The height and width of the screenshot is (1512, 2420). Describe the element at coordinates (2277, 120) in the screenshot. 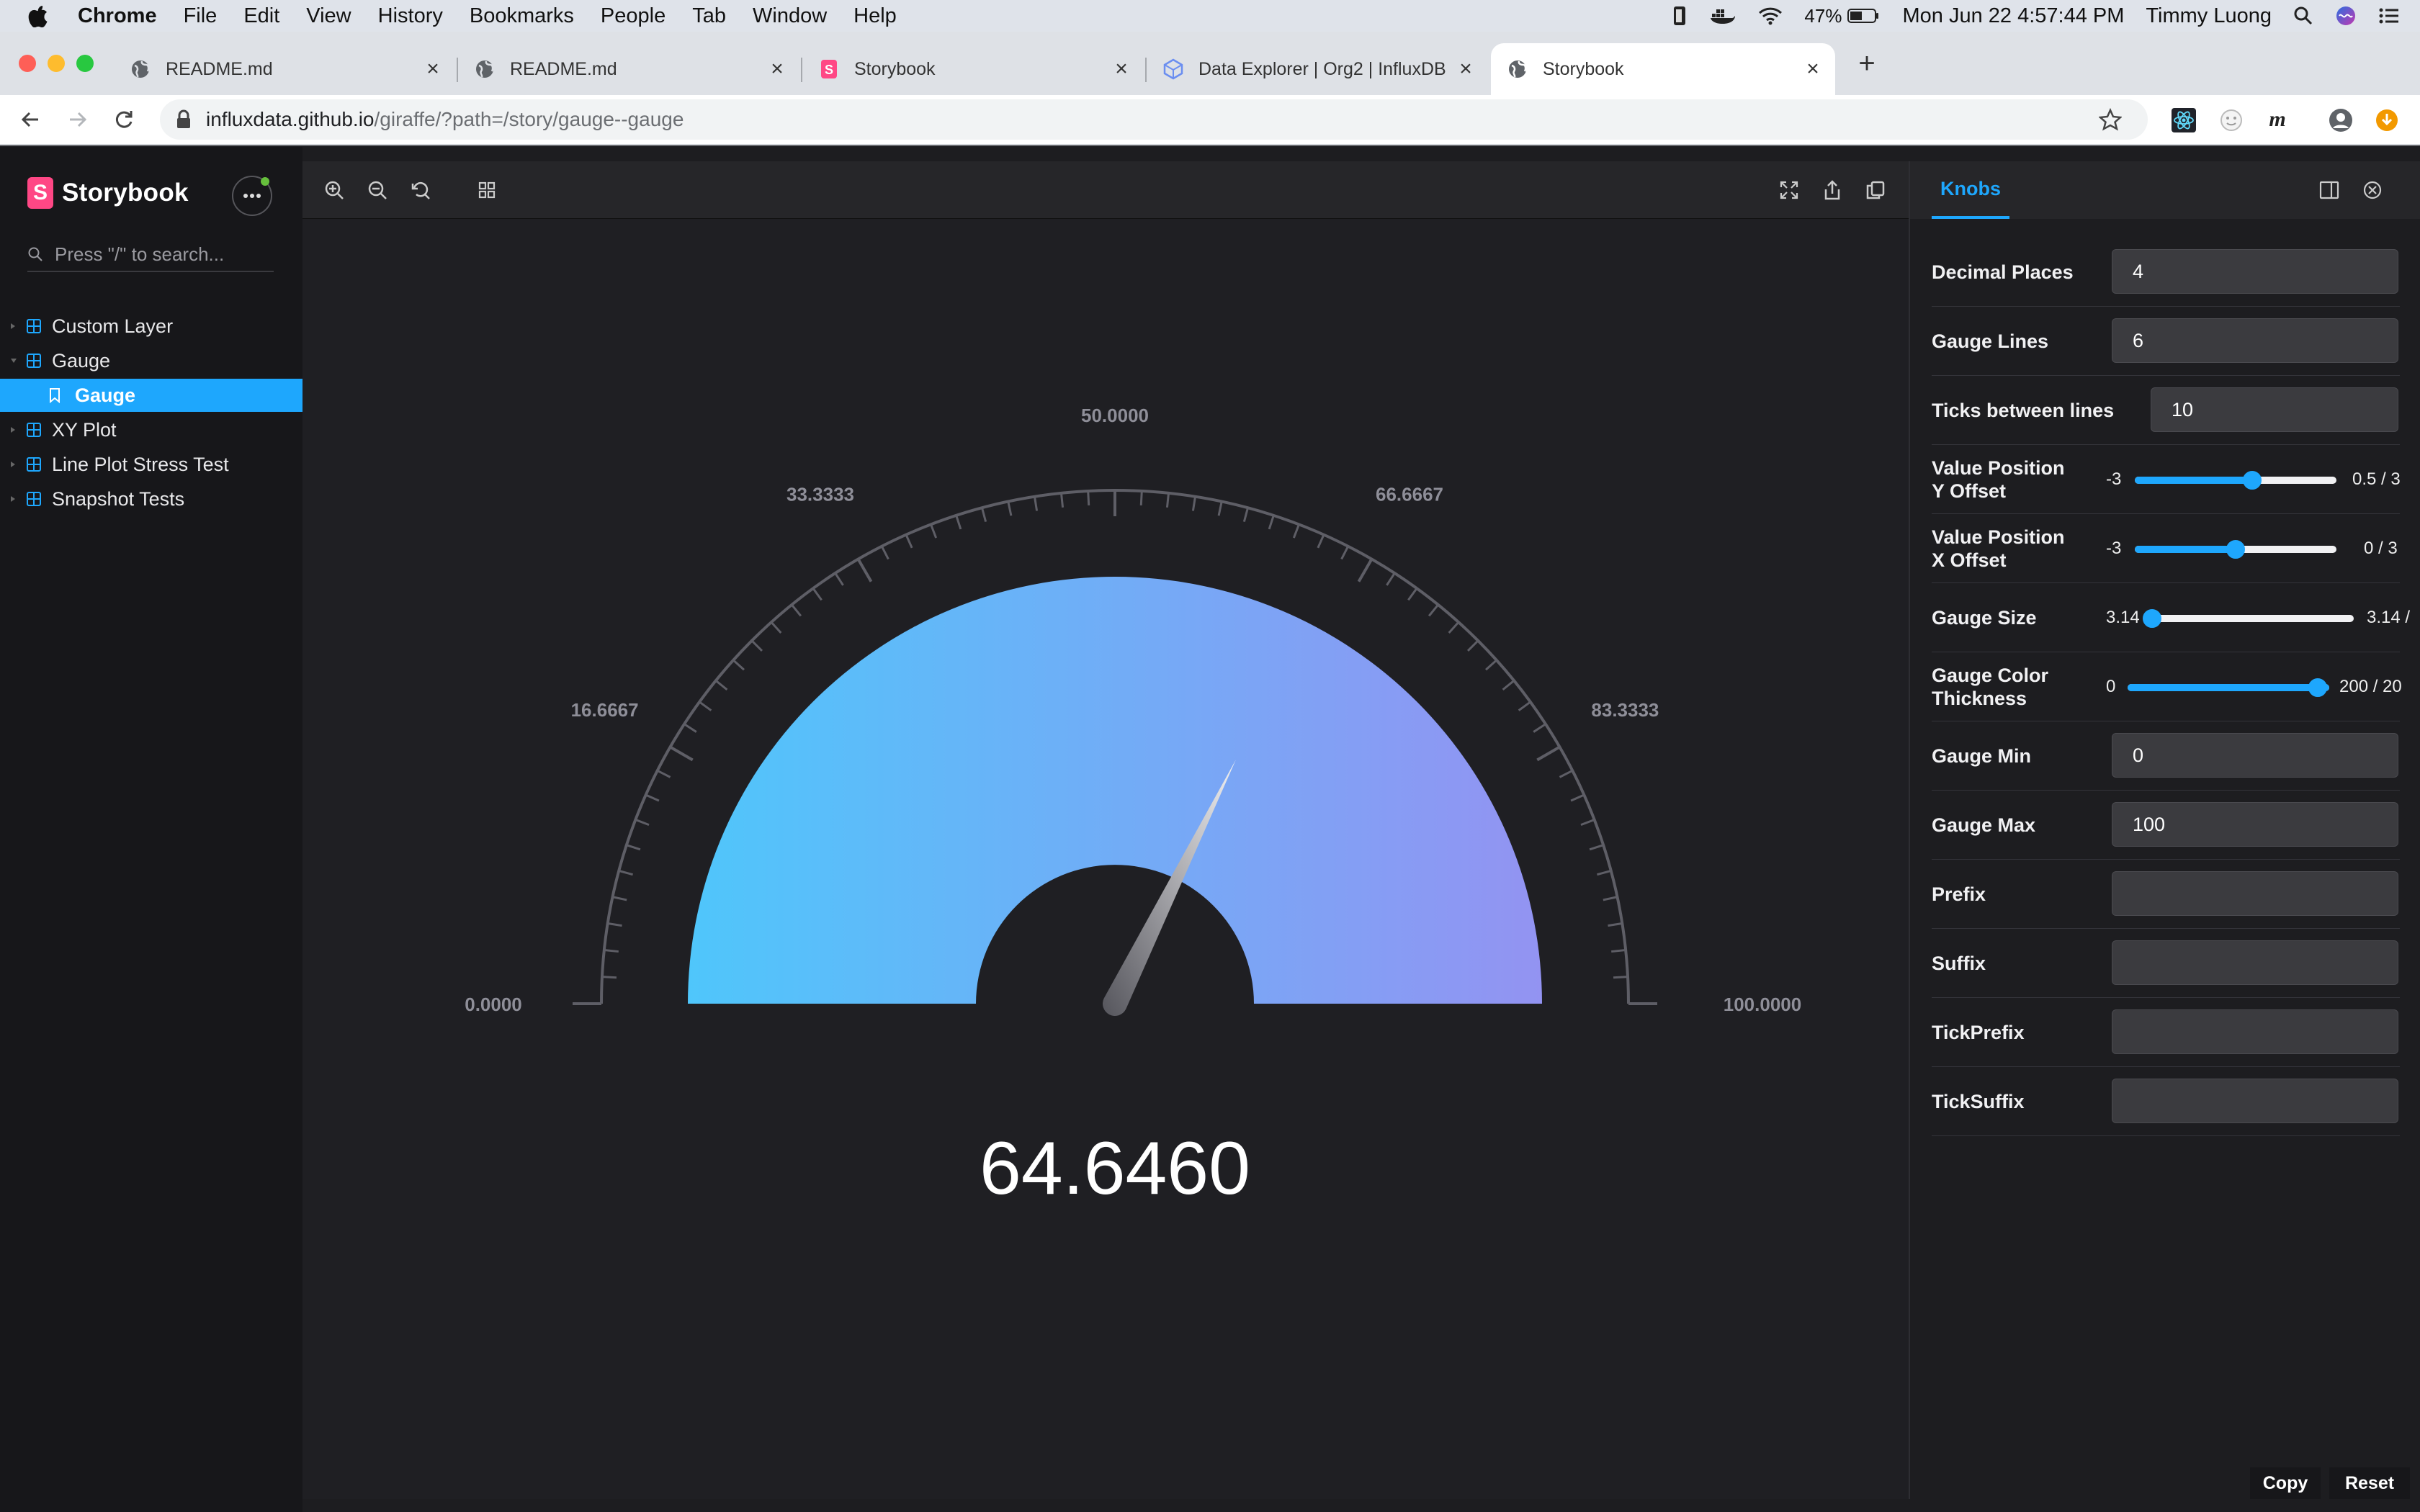

I see `m-extension-icon: m` at that location.